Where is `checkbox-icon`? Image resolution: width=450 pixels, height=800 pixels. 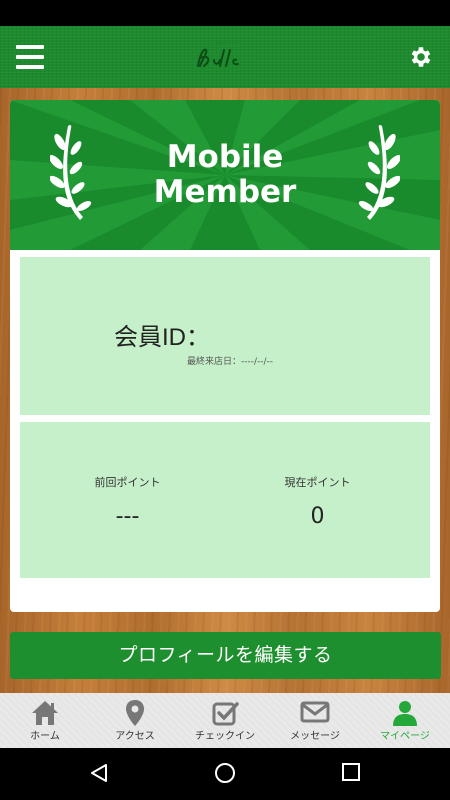
checkbox-icon is located at coordinates (225, 714).